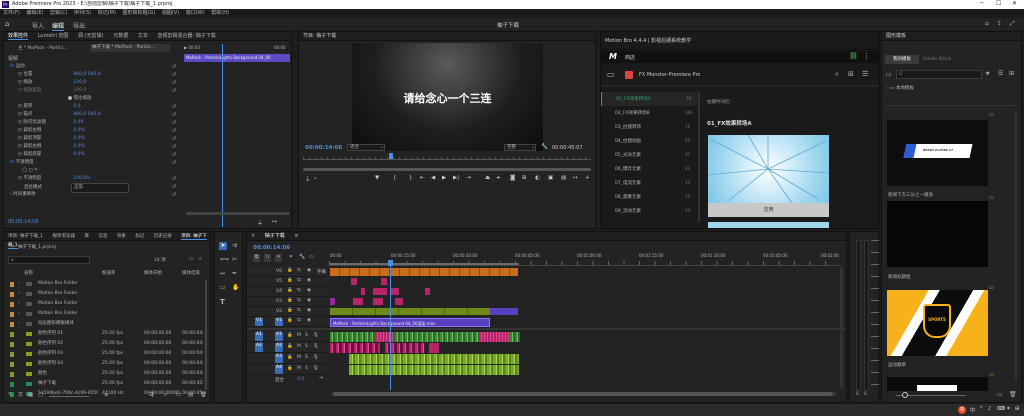 The image size is (1024, 416). What do you see at coordinates (38, 25) in the screenshot?
I see `tab-import: 导入` at bounding box center [38, 25].